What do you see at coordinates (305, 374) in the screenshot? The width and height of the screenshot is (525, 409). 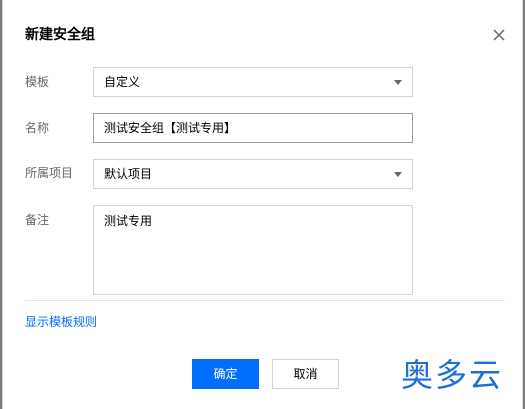 I see `cancel-button: 取消` at bounding box center [305, 374].